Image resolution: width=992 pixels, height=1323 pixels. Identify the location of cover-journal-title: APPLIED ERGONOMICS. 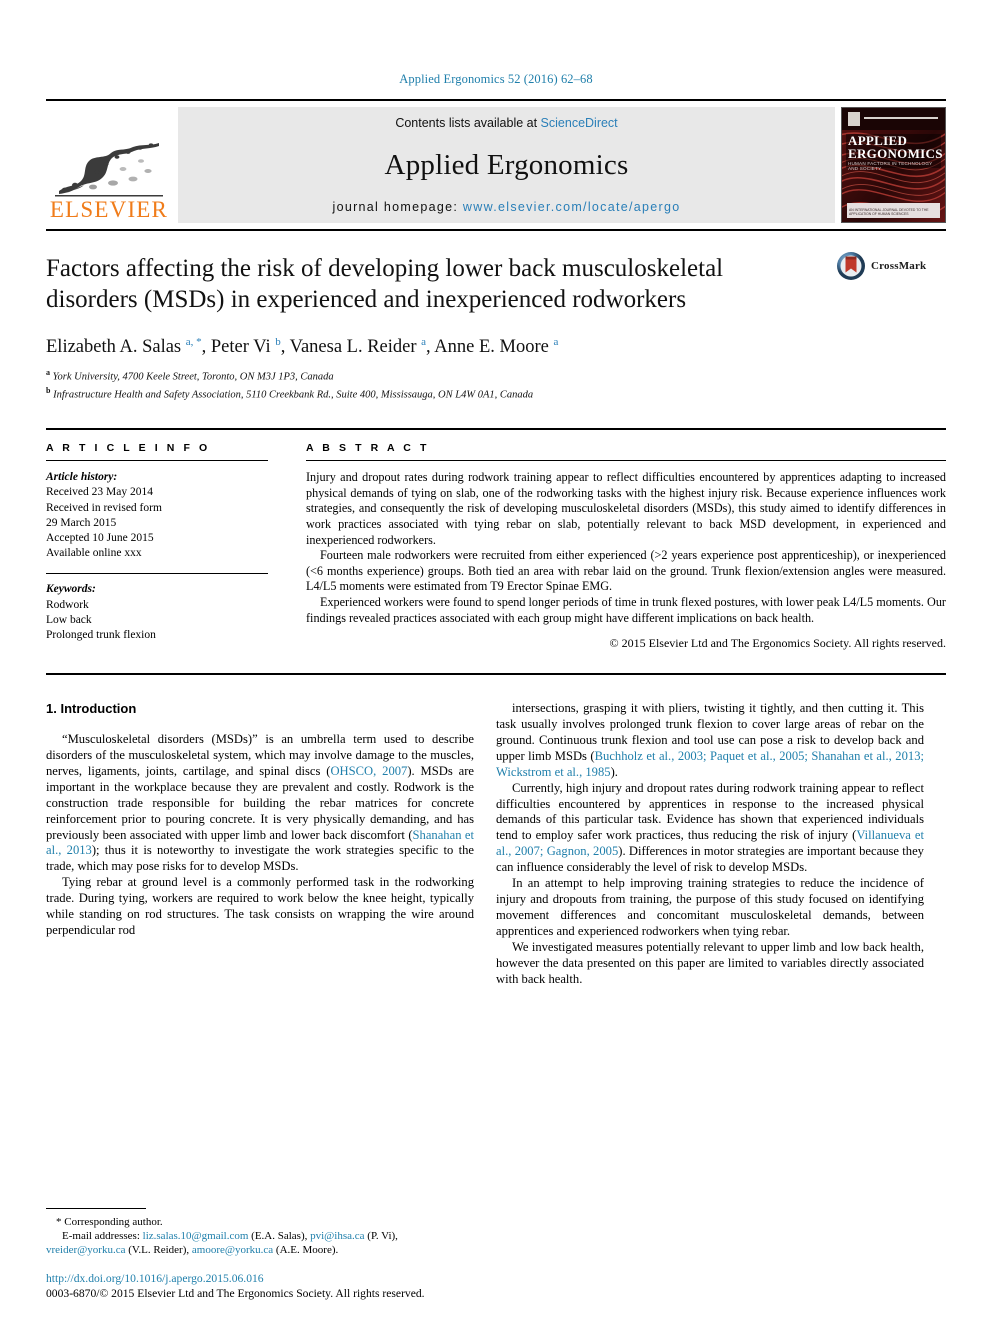
(895, 147).